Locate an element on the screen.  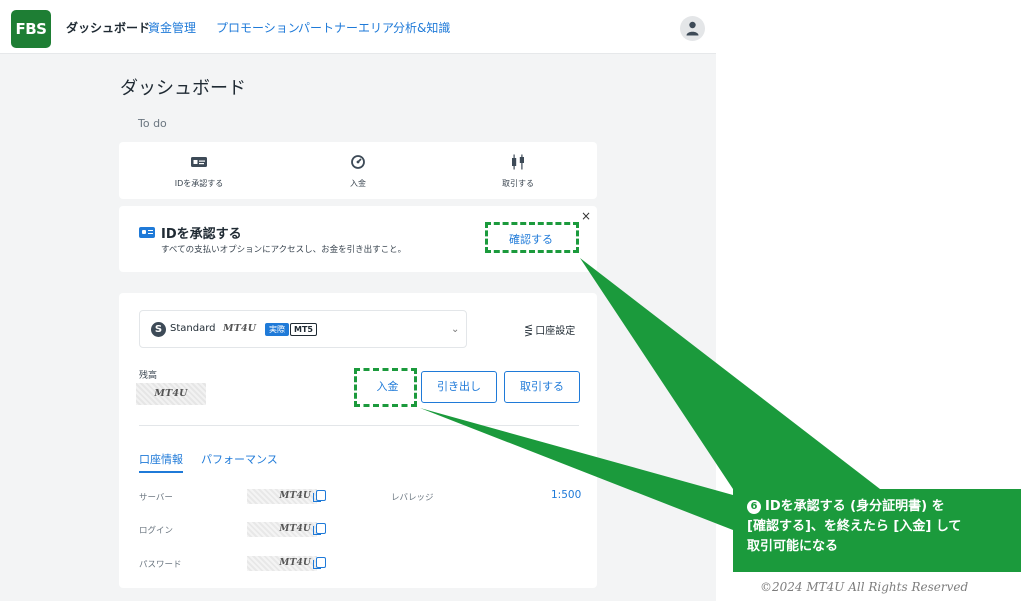
step-number-badge: 6 is located at coordinates (754, 507).